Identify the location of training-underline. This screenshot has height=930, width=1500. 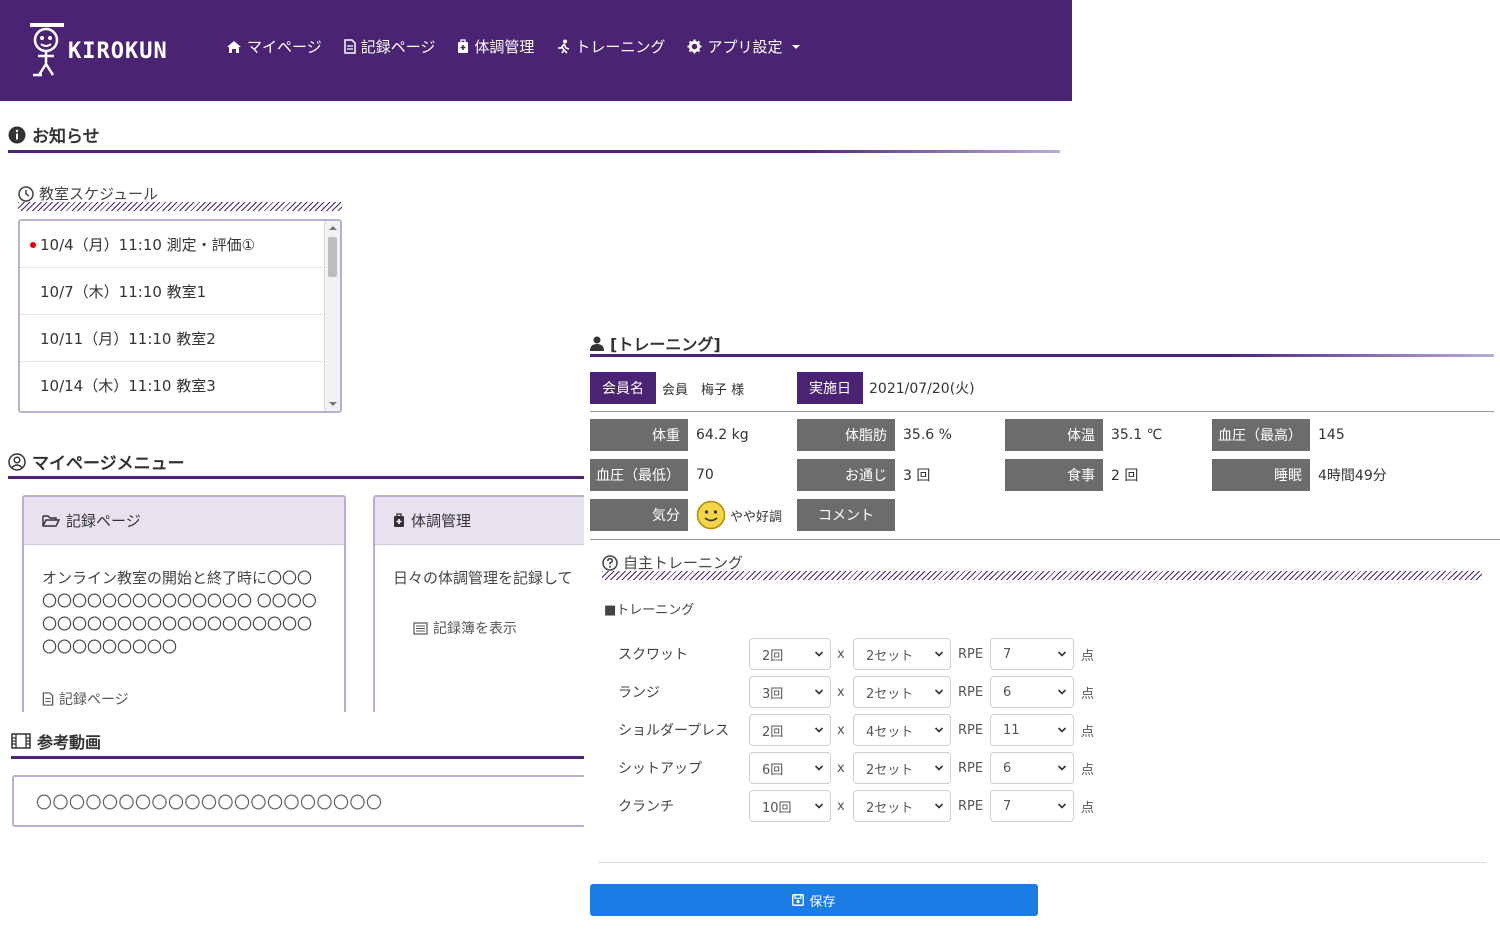
(1042, 355).